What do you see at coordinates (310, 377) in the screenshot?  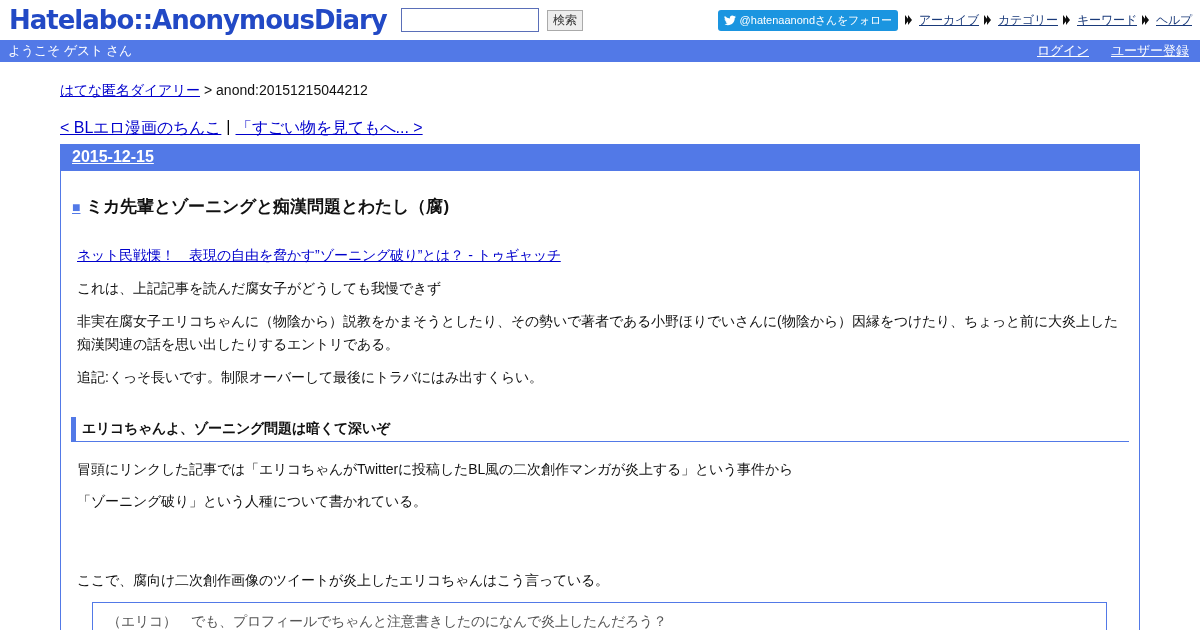 I see `paragraph: 追記:くっそ長いです。制限オーバーして最後にトラバにはみ出すくらい。` at bounding box center [310, 377].